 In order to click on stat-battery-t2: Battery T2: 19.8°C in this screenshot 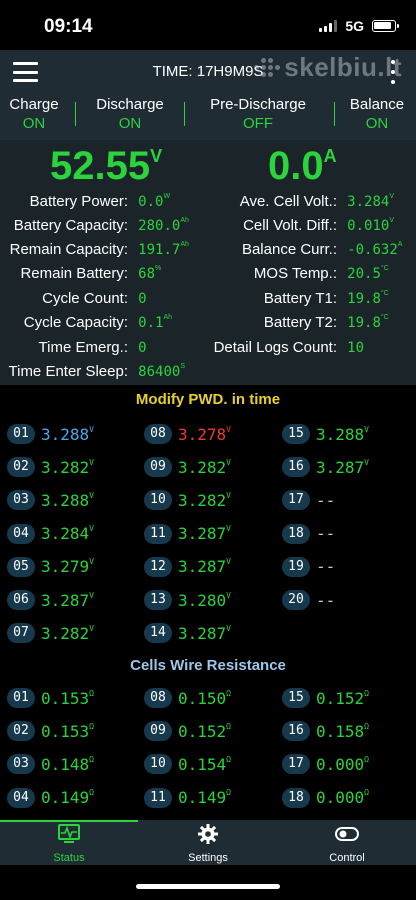, I will do `click(263, 322)`.